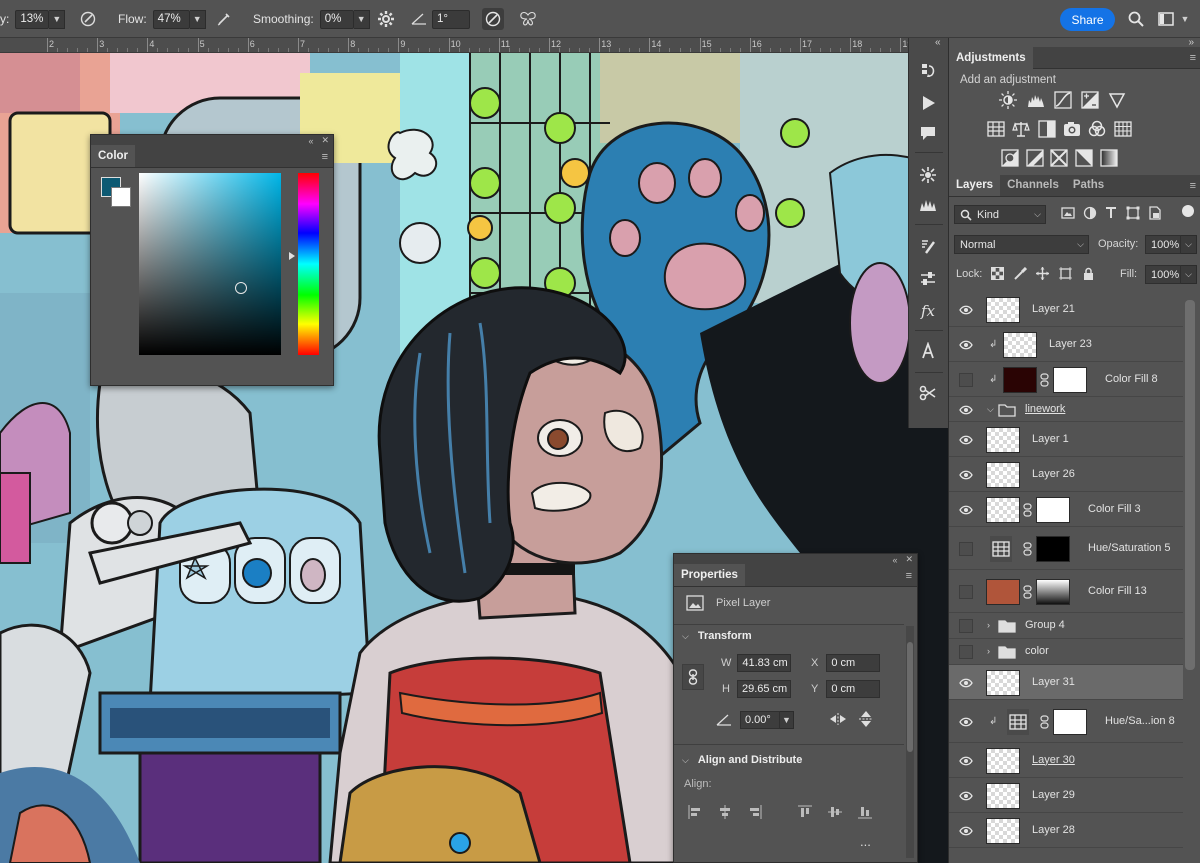 The width and height of the screenshot is (1200, 863). What do you see at coordinates (1033, 185) in the screenshot?
I see `tab-channels: Channels` at bounding box center [1033, 185].